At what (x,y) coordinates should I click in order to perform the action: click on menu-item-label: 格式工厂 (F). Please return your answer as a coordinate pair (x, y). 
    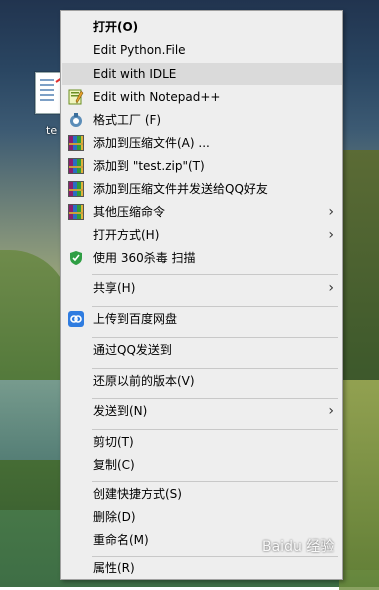
    Looking at the image, I should click on (127, 120).